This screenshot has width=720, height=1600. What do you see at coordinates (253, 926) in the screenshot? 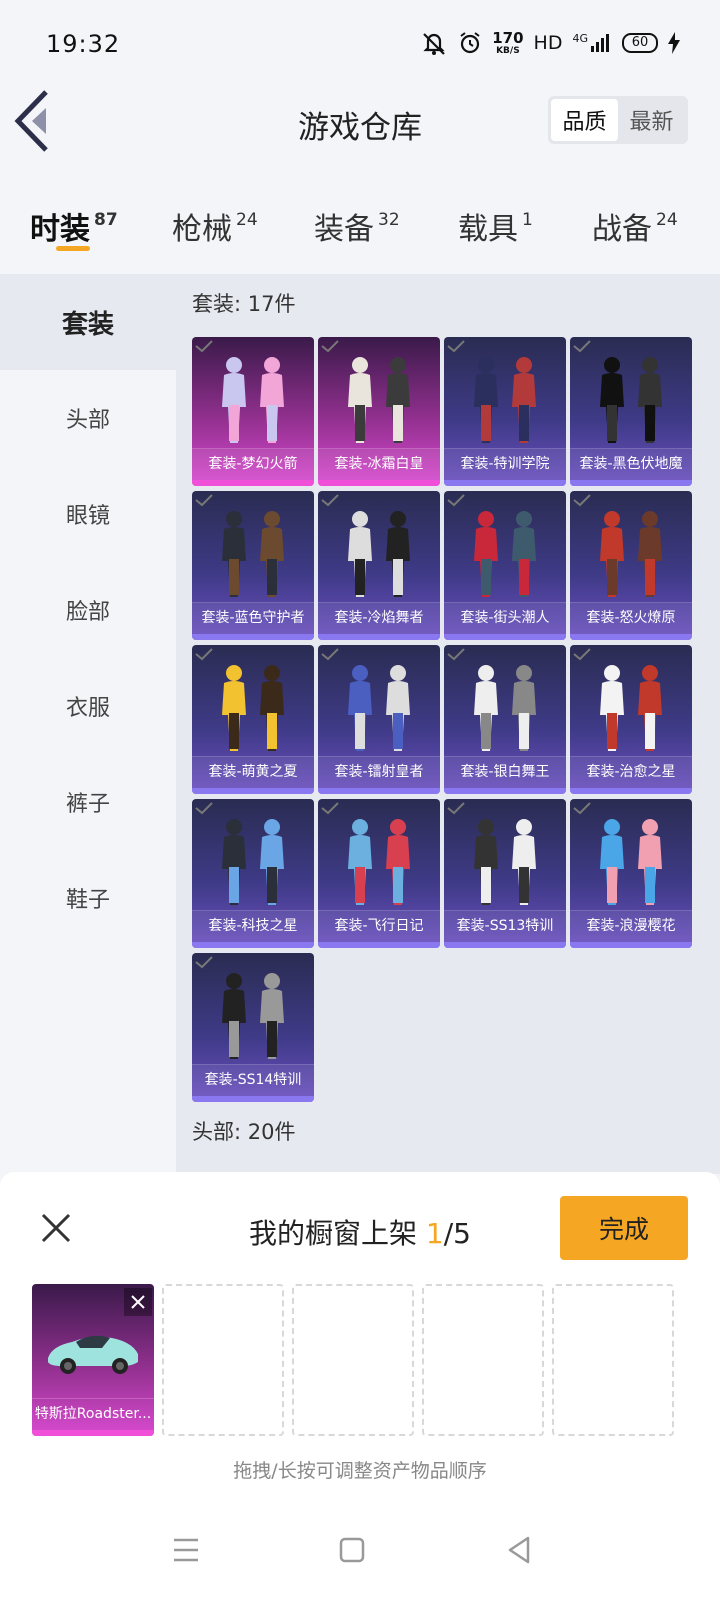
I see `item-caption: 套装-科技之星` at bounding box center [253, 926].